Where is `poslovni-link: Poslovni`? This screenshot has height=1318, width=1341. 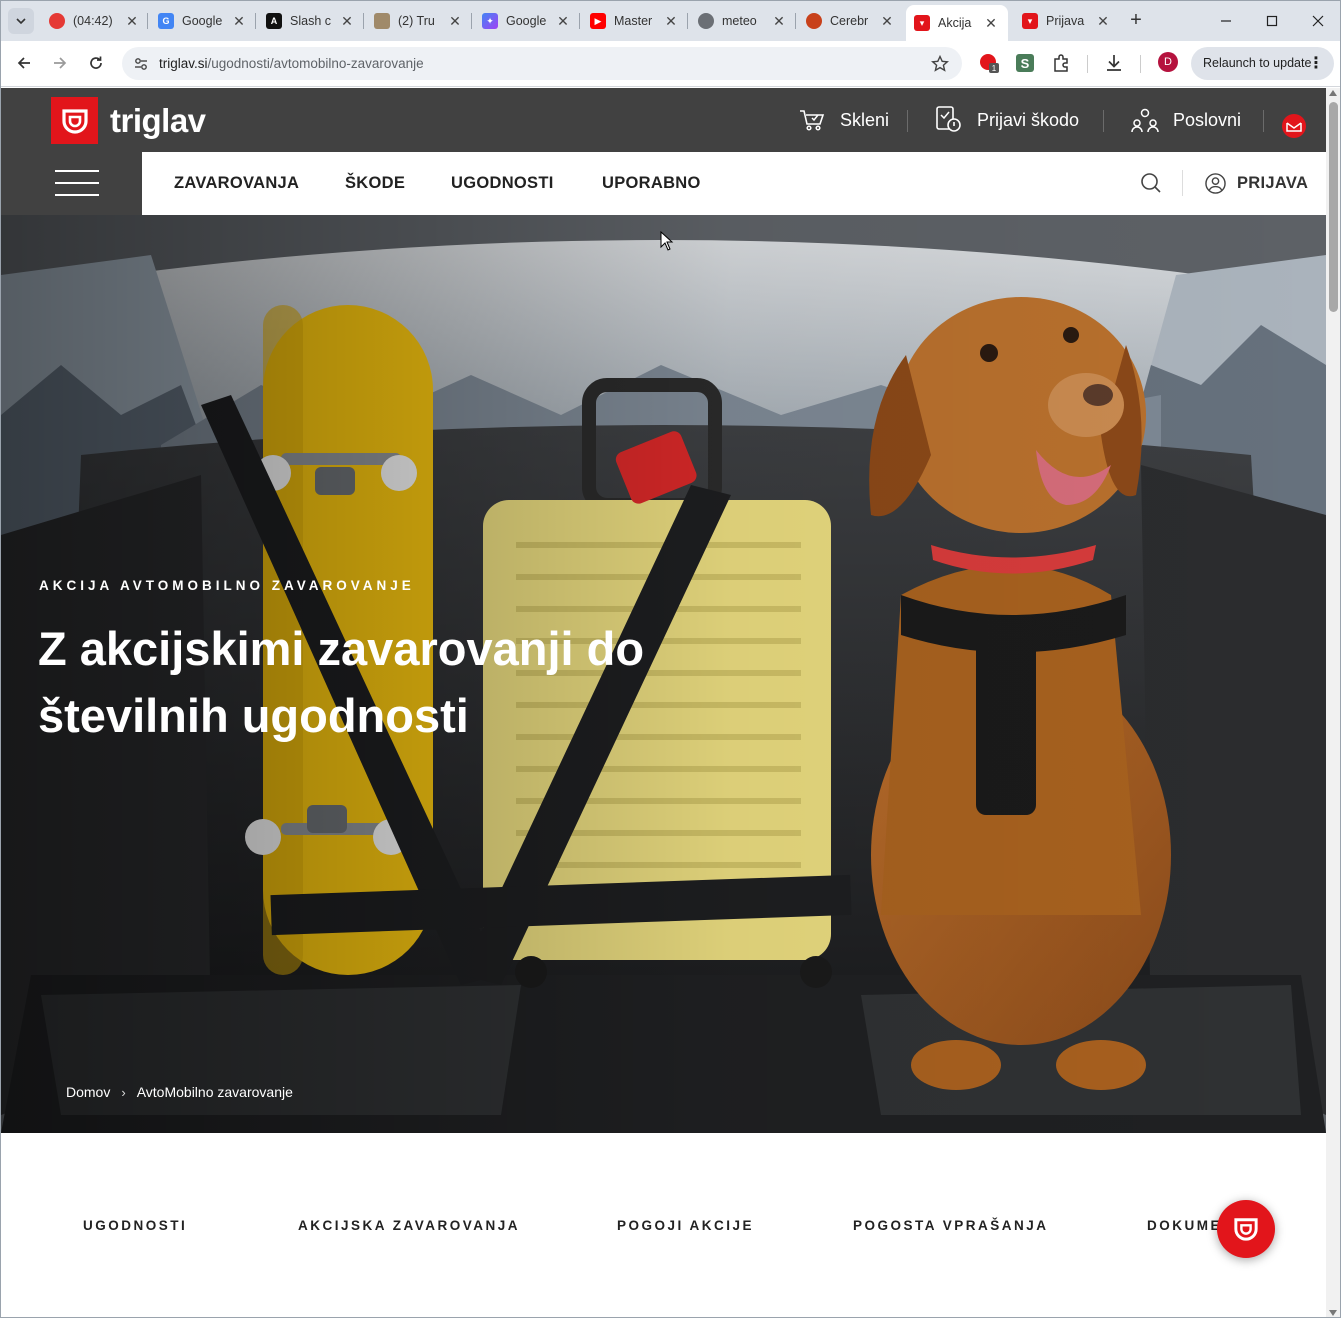
poslovni-link: Poslovni is located at coordinates (1186, 120).